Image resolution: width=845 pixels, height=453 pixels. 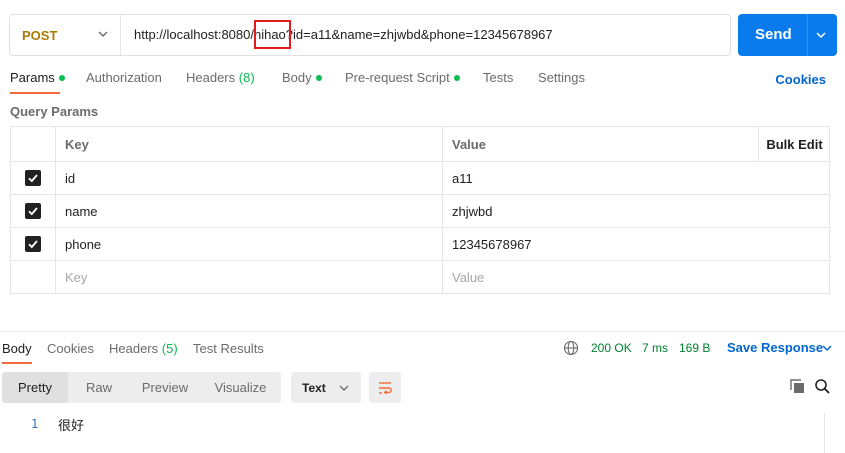 I want to click on new-value-input: Value, so click(x=636, y=277).